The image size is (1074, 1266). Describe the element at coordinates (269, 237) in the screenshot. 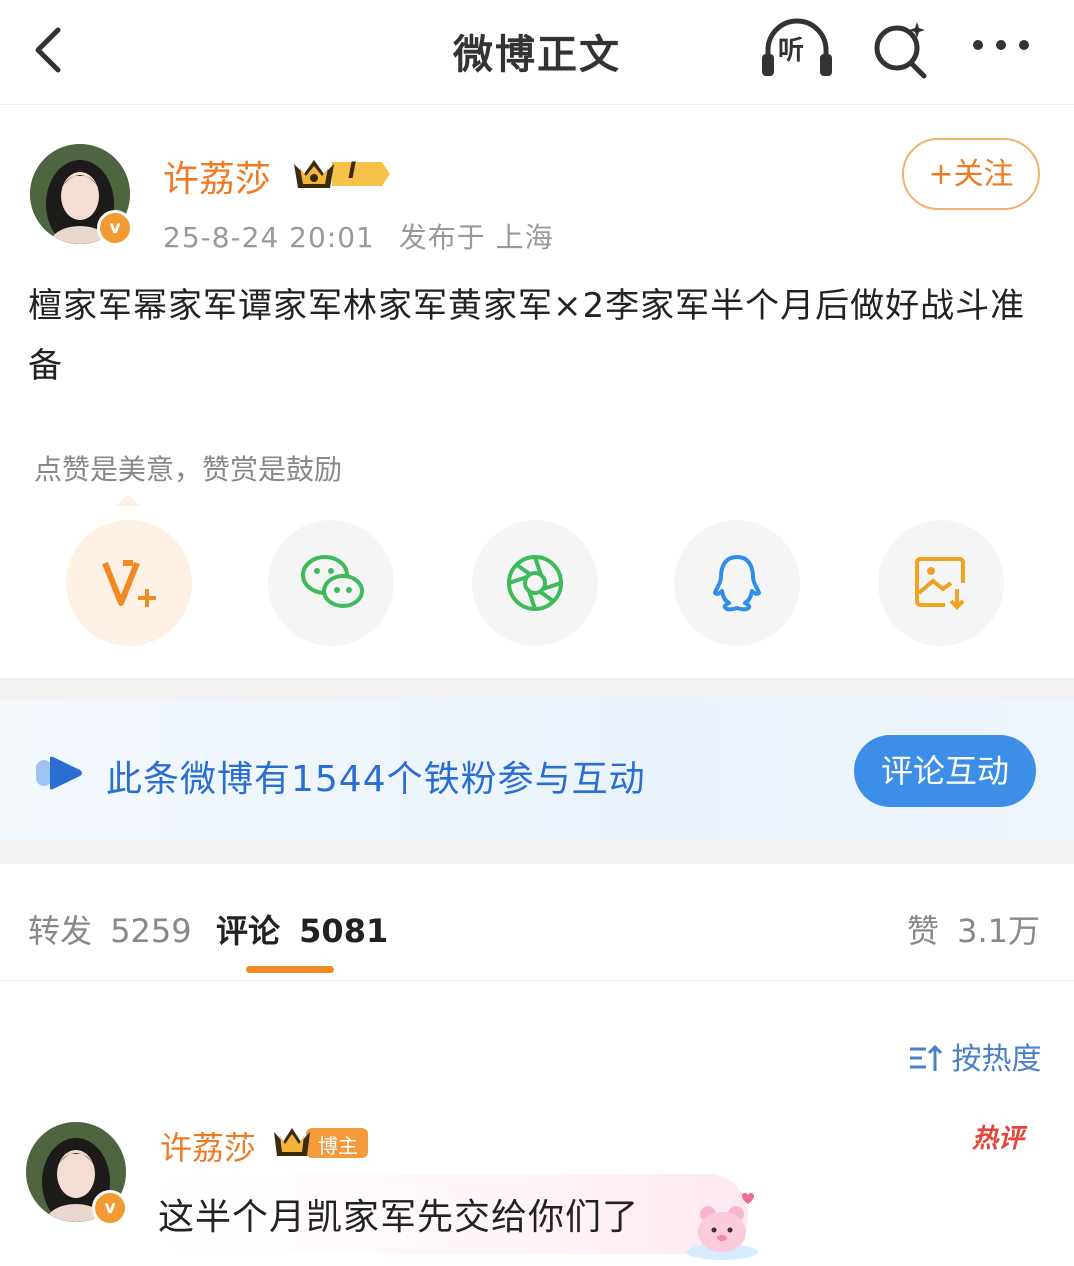

I see `post-timestamp: 25-8-24 20:01` at that location.